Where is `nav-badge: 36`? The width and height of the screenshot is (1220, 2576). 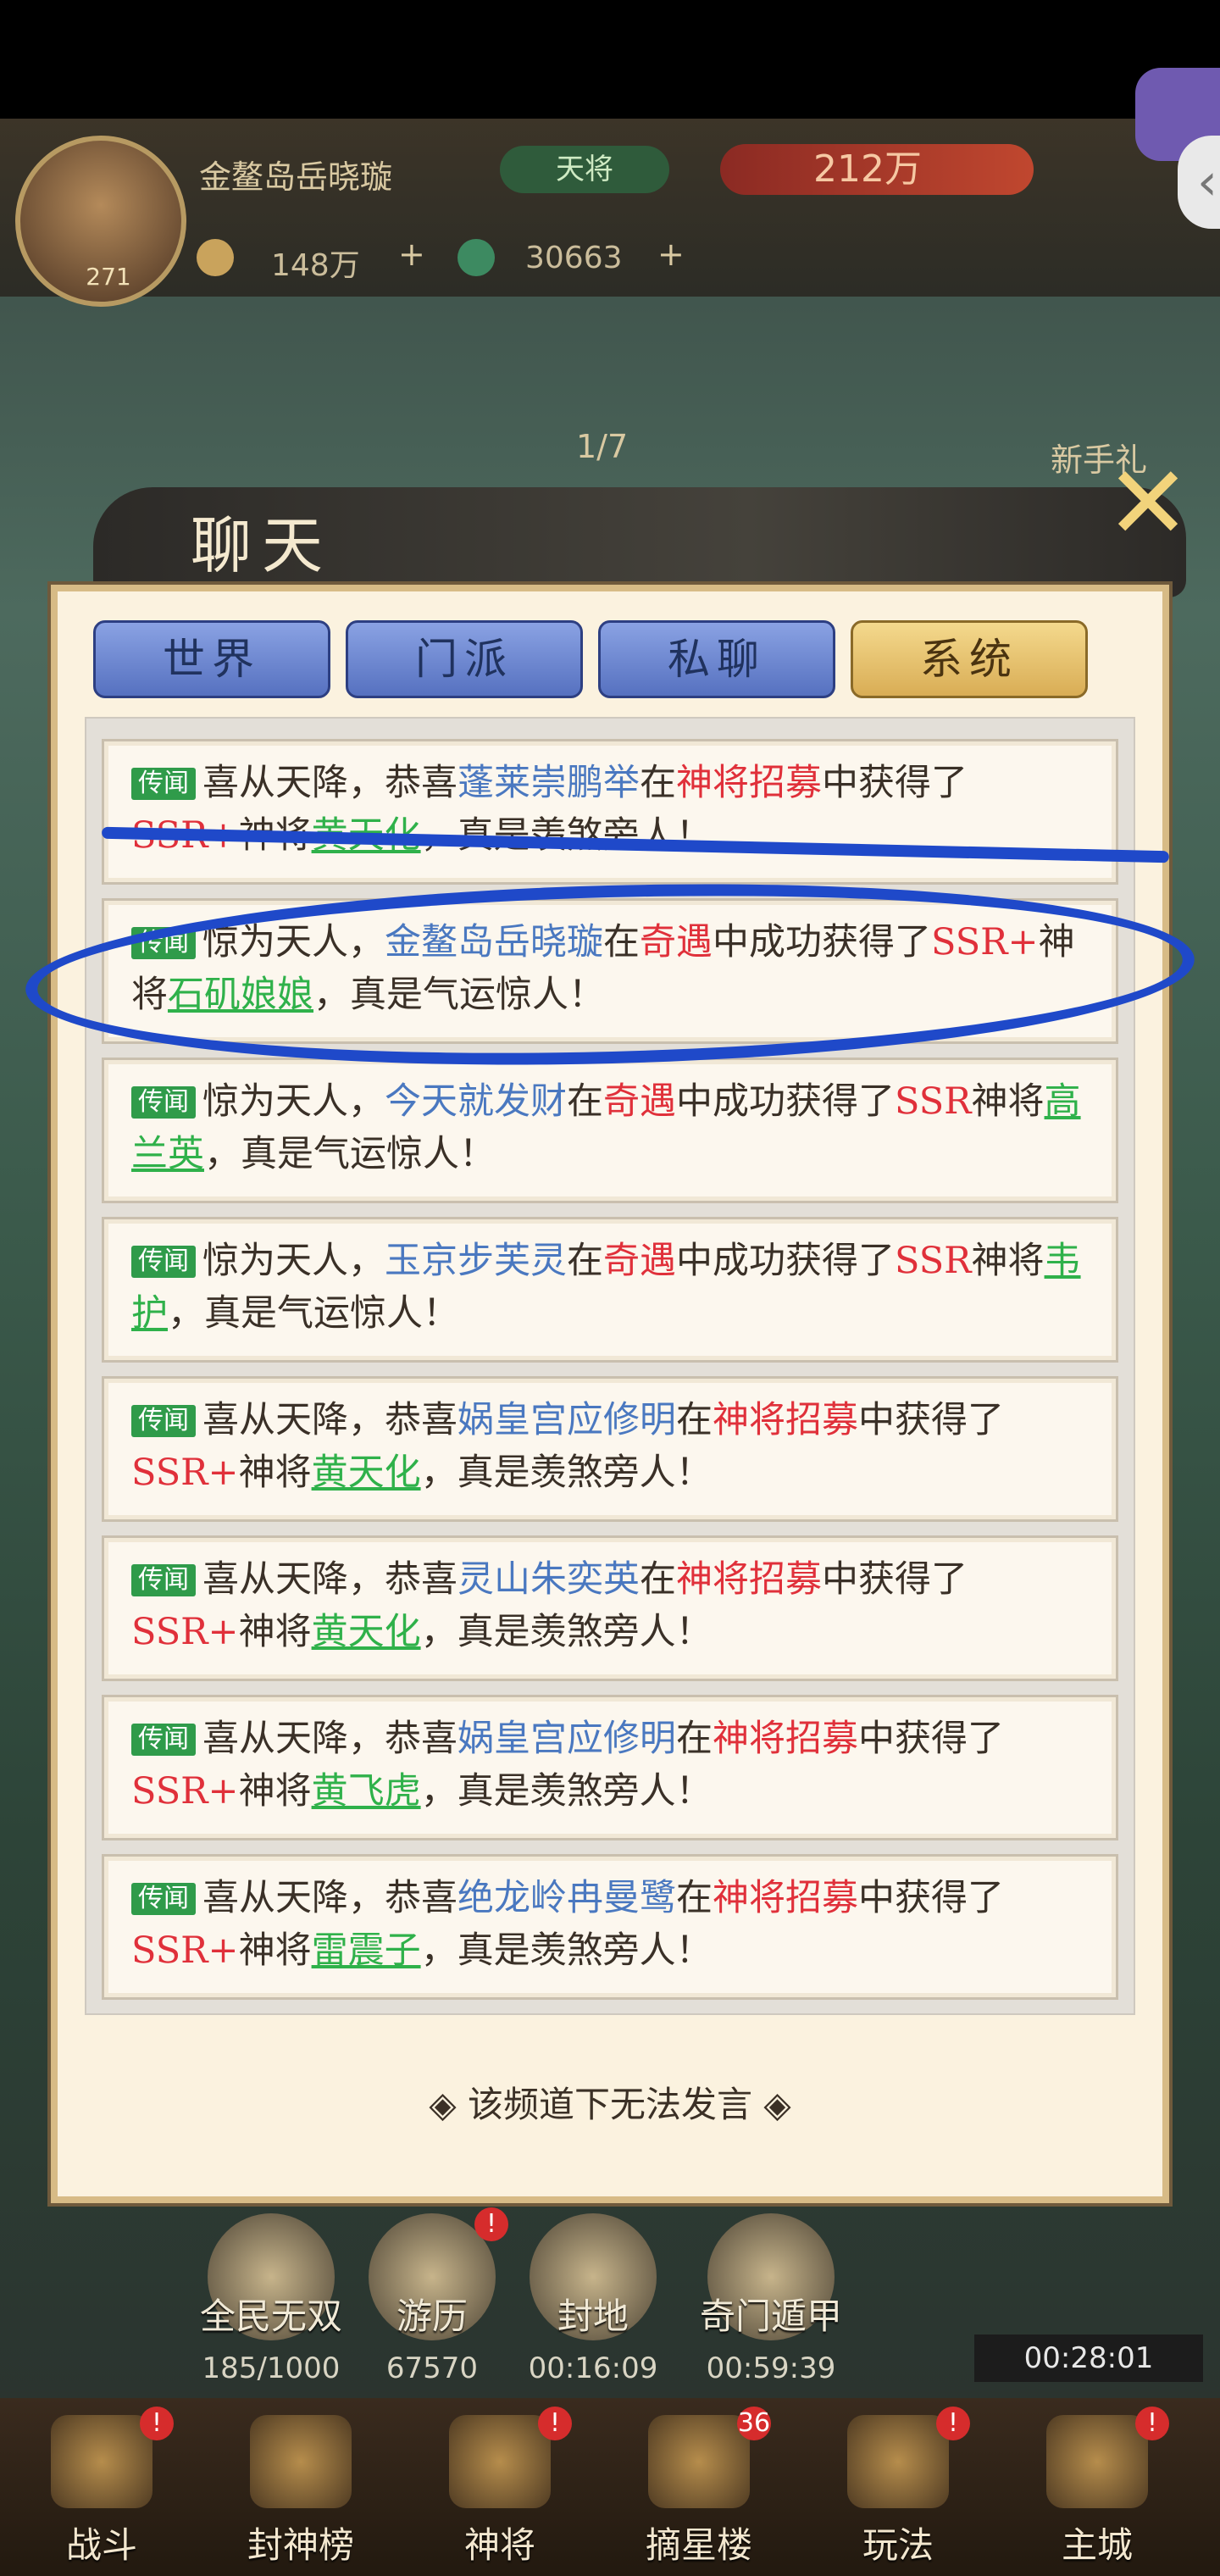 nav-badge: 36 is located at coordinates (754, 2423).